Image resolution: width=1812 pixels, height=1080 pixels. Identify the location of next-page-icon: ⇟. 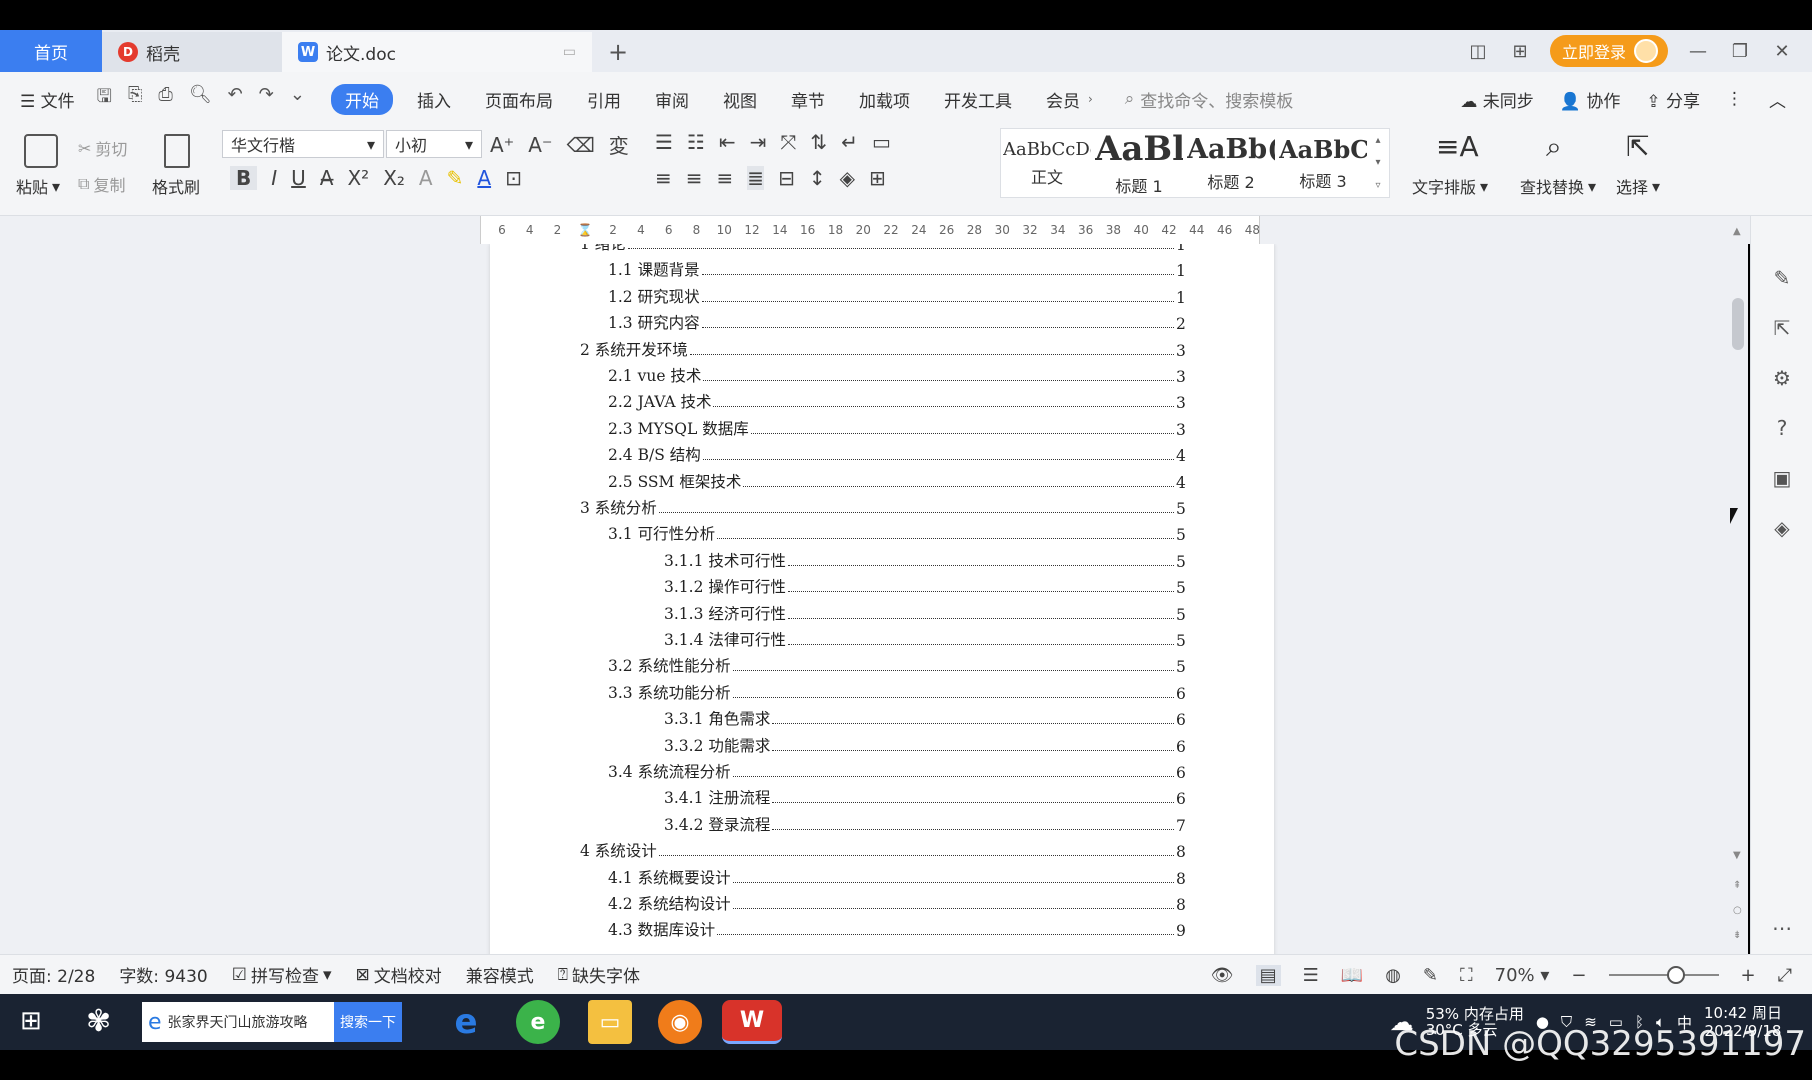
(1737, 935).